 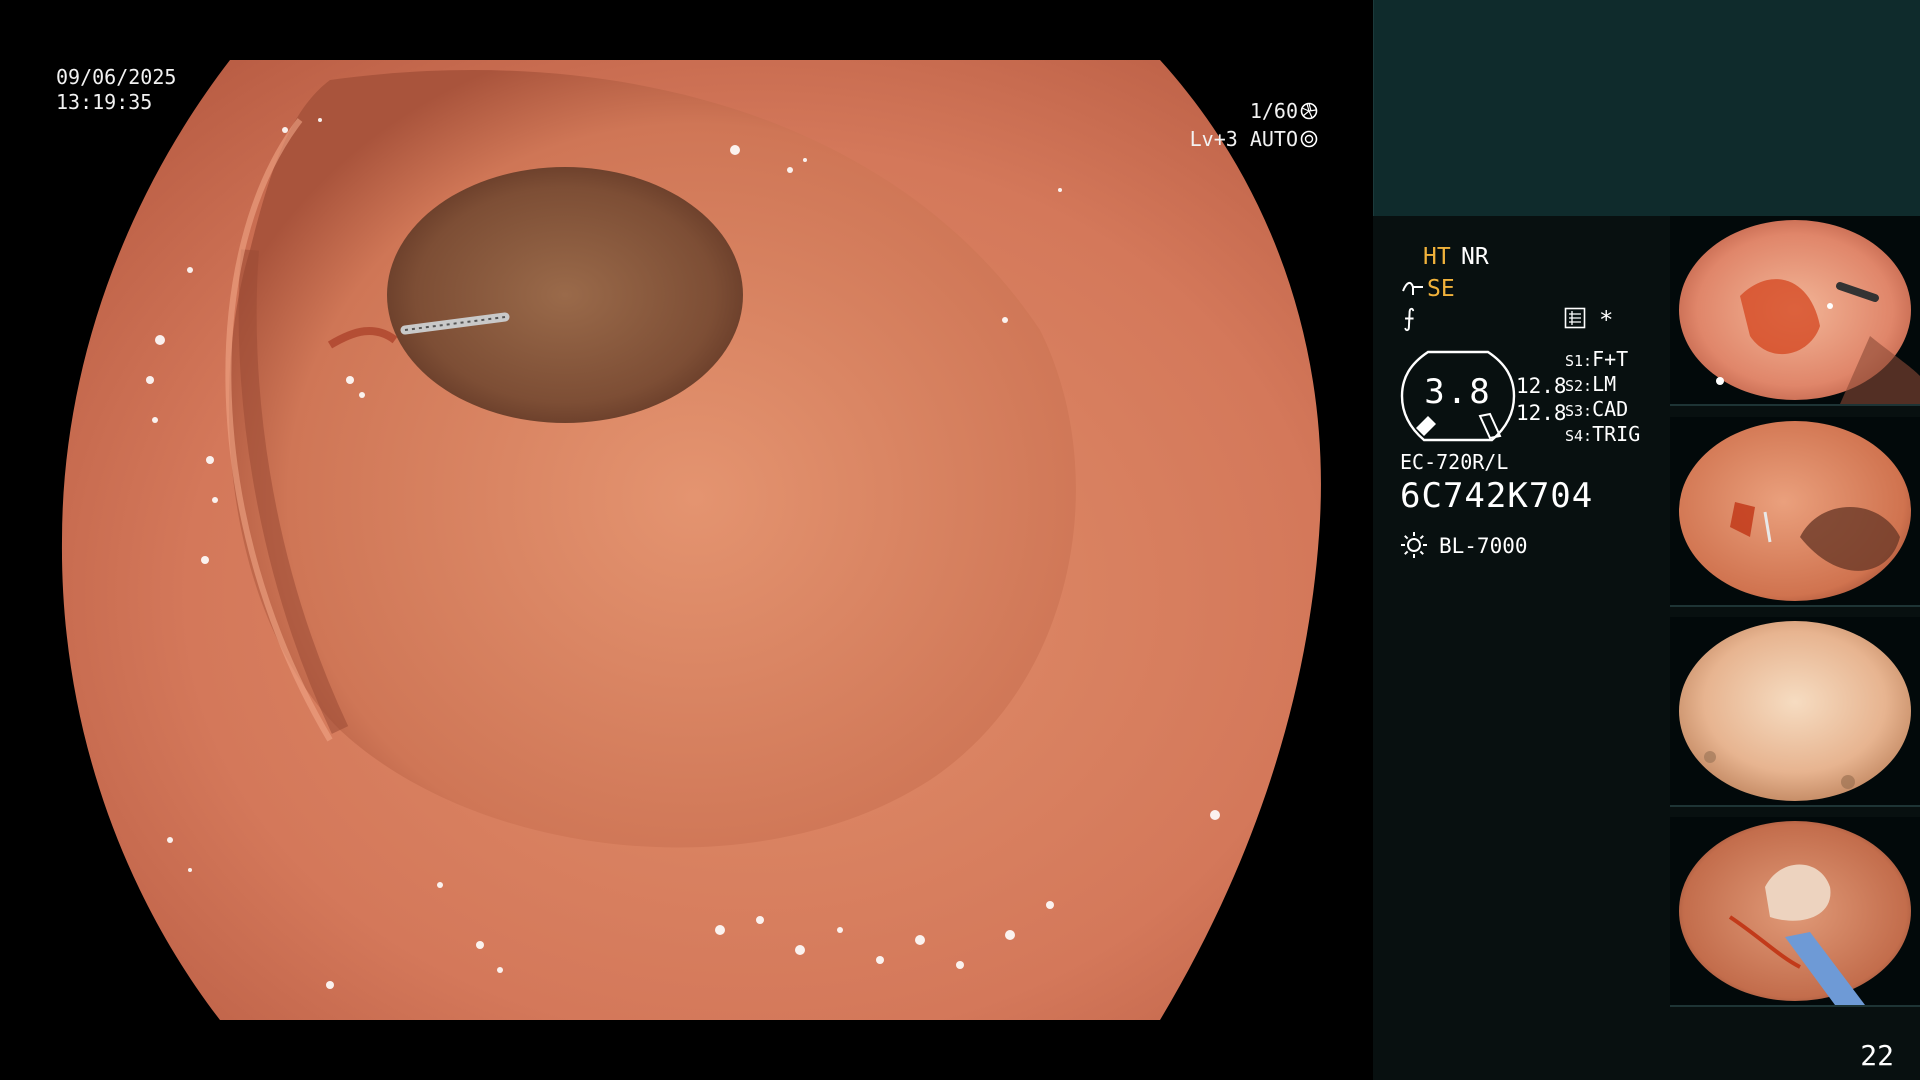 What do you see at coordinates (104, 102) in the screenshot?
I see `exam-time: 13:19:35` at bounding box center [104, 102].